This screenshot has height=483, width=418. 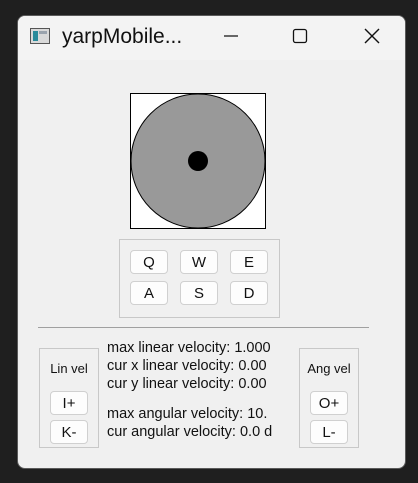 What do you see at coordinates (69, 432) in the screenshot?
I see `decrease-linear-button: K-` at bounding box center [69, 432].